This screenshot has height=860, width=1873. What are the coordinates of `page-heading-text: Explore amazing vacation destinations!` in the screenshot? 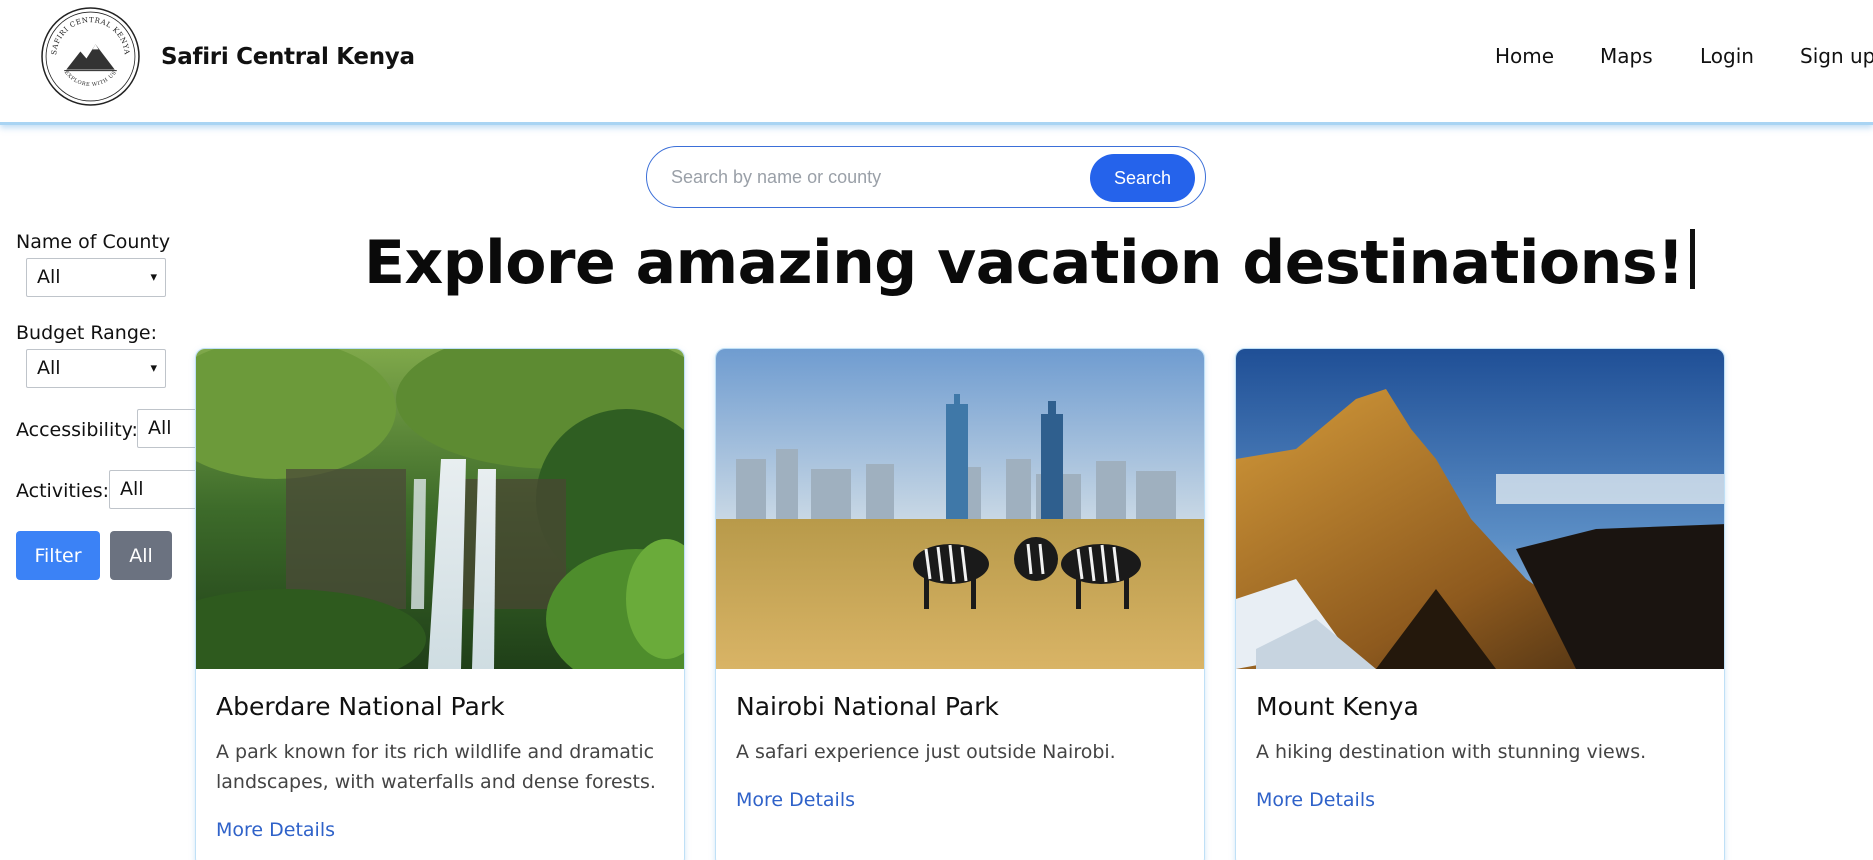 It's located at (1024, 263).